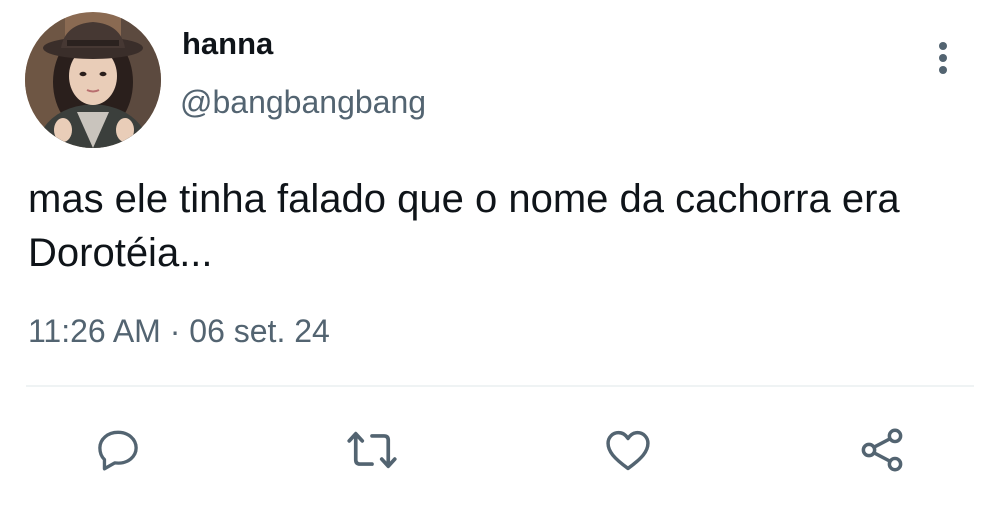 This screenshot has height=510, width=1000. I want to click on reply-icon, so click(118, 450).